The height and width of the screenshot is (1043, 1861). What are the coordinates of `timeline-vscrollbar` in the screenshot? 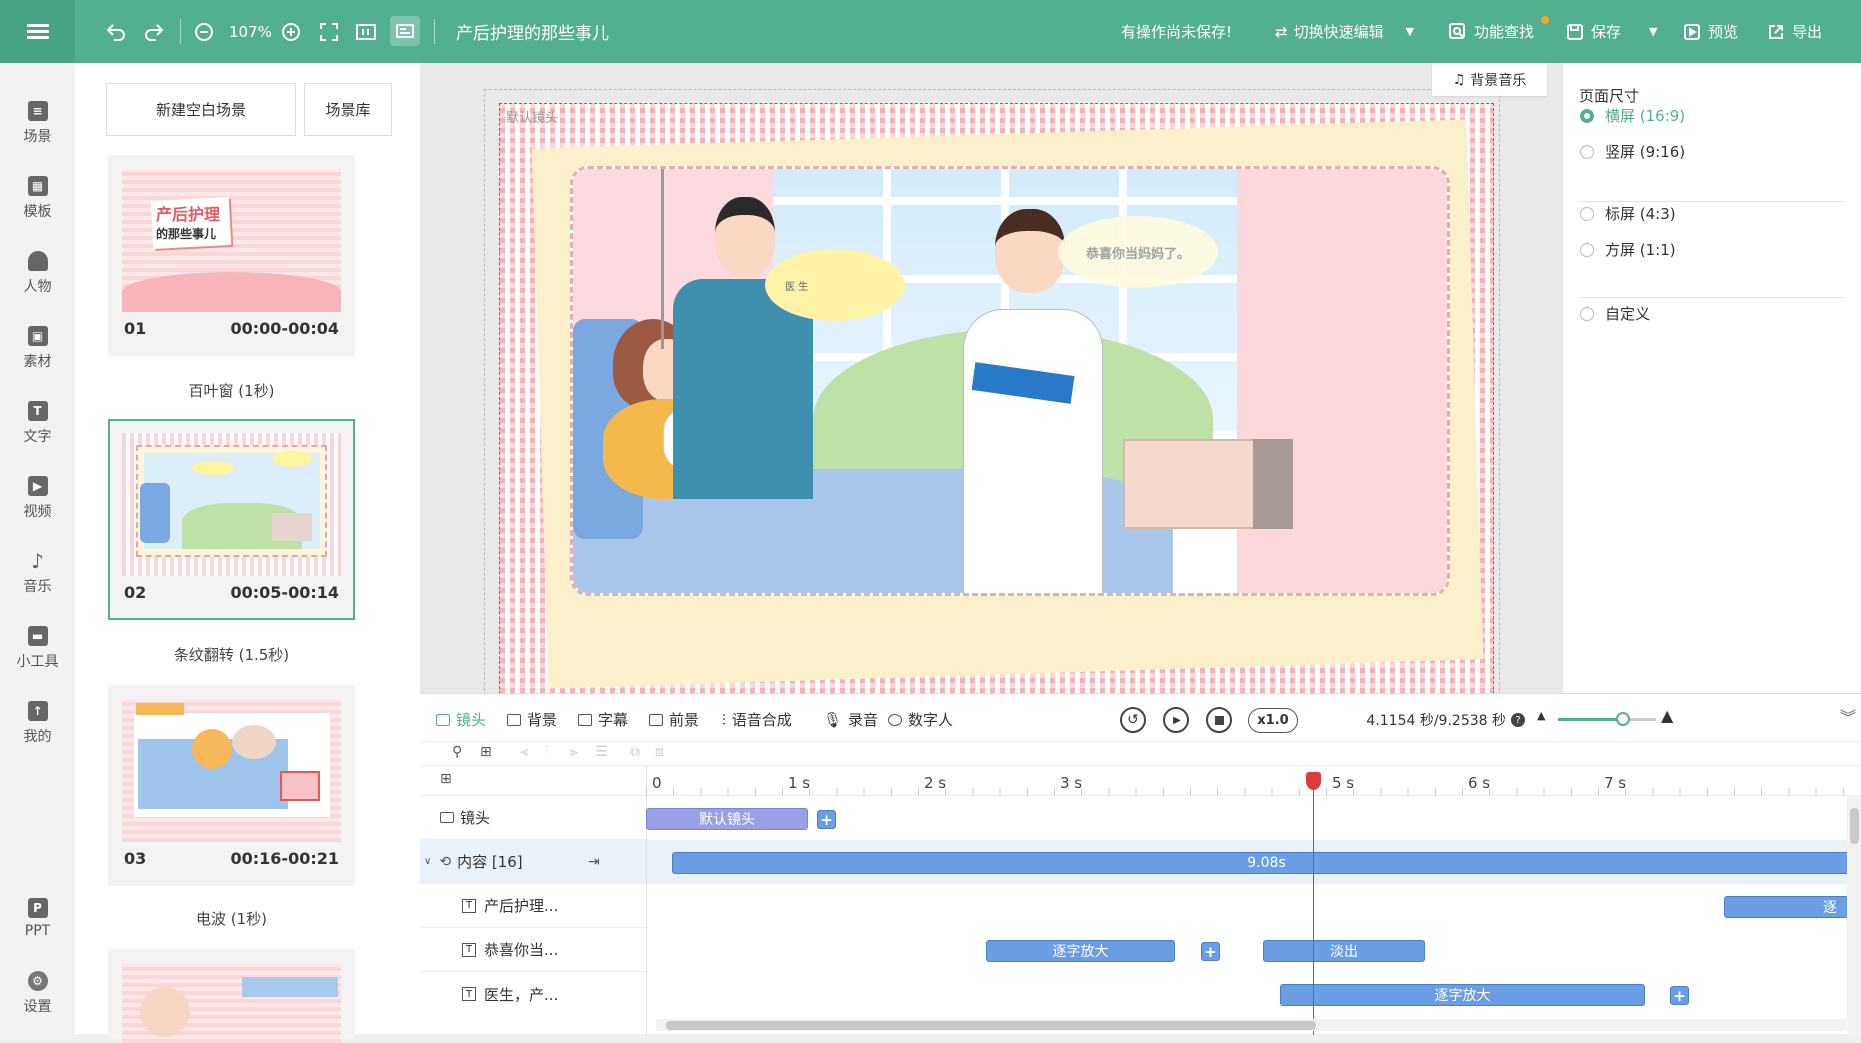 It's located at (1854, 915).